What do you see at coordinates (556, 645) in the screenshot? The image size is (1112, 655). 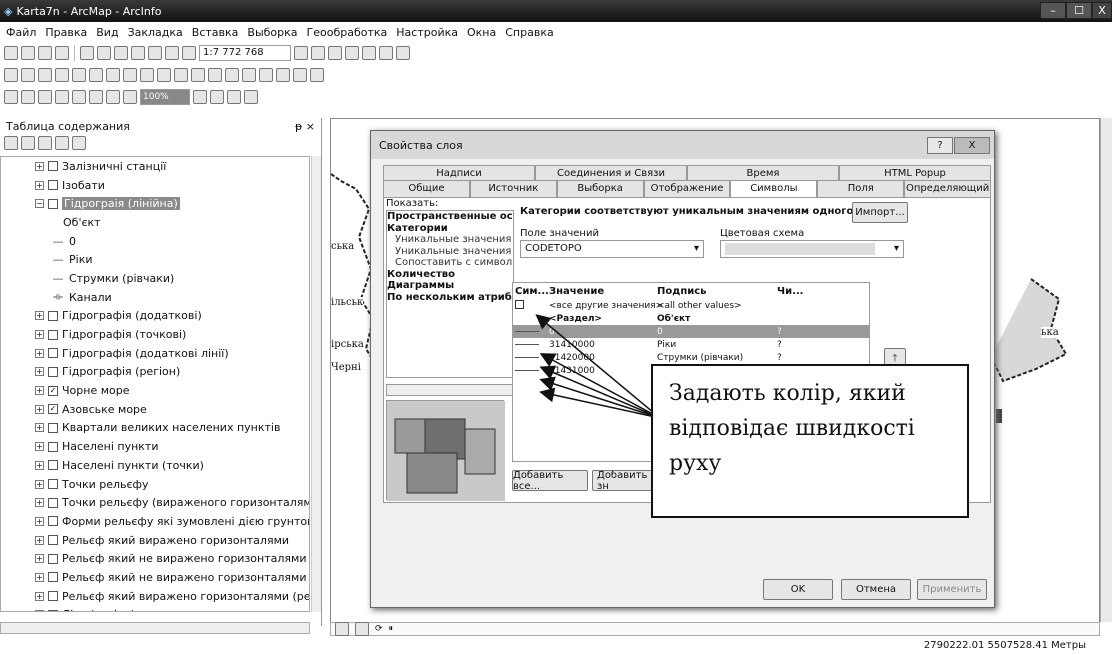 I see `status-bar: 2790222.01 5507528.41 Метры` at bounding box center [556, 645].